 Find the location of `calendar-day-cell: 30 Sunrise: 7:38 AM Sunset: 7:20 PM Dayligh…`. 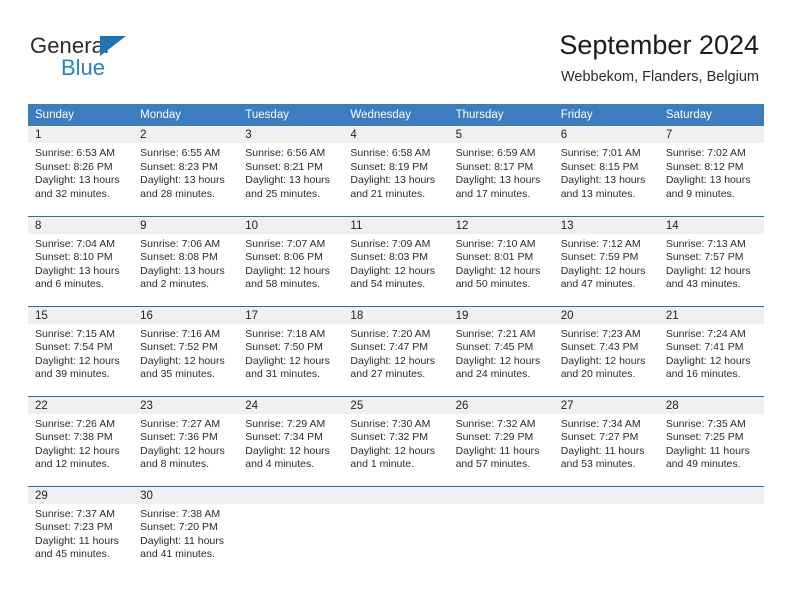

calendar-day-cell: 30 Sunrise: 7:38 AM Sunset: 7:20 PM Dayligh… is located at coordinates (186, 530).